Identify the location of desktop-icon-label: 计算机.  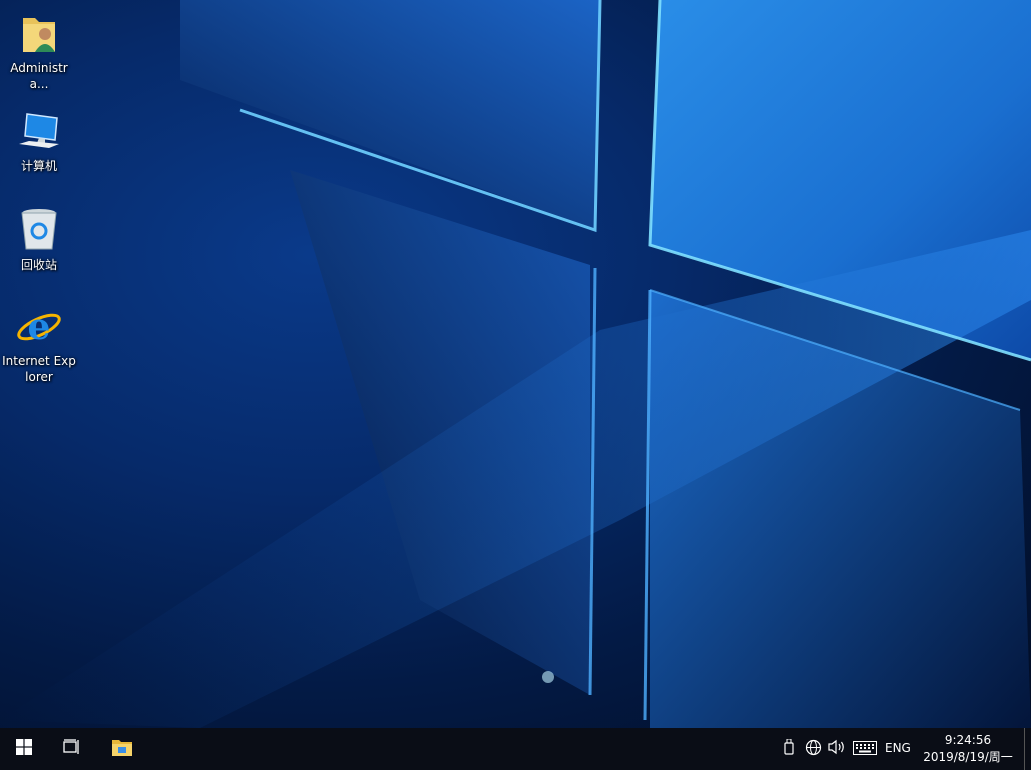
(38, 166).